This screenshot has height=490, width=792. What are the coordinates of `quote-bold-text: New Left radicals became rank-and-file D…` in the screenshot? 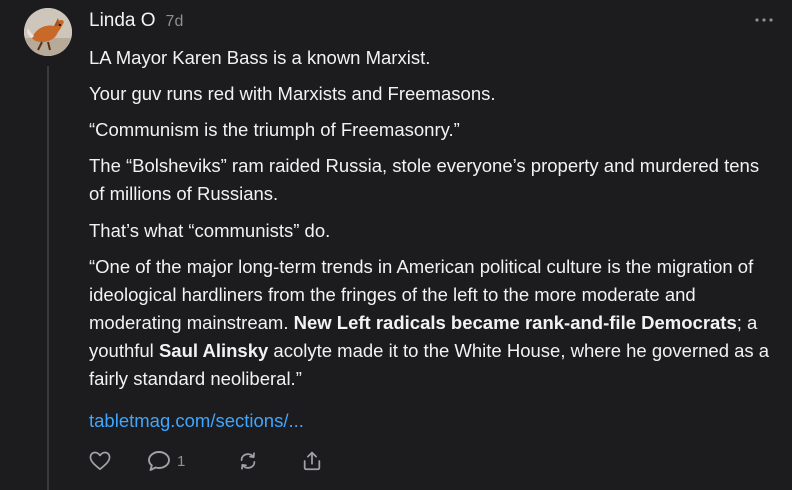 It's located at (515, 322).